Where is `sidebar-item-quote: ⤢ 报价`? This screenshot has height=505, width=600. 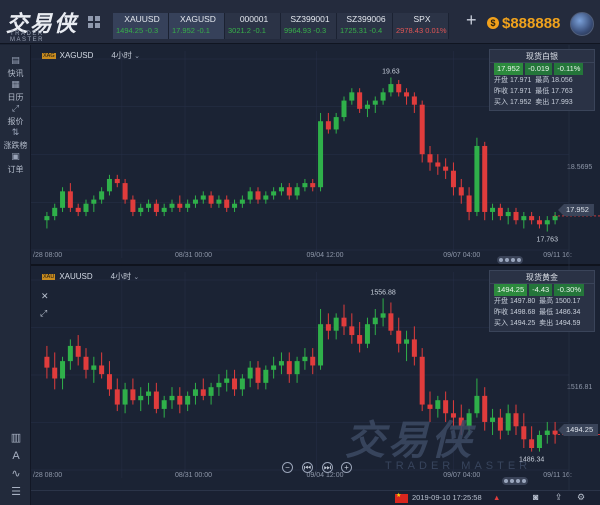
sidebar-item-quote: ⤢ 报价 is located at coordinates (15, 115).